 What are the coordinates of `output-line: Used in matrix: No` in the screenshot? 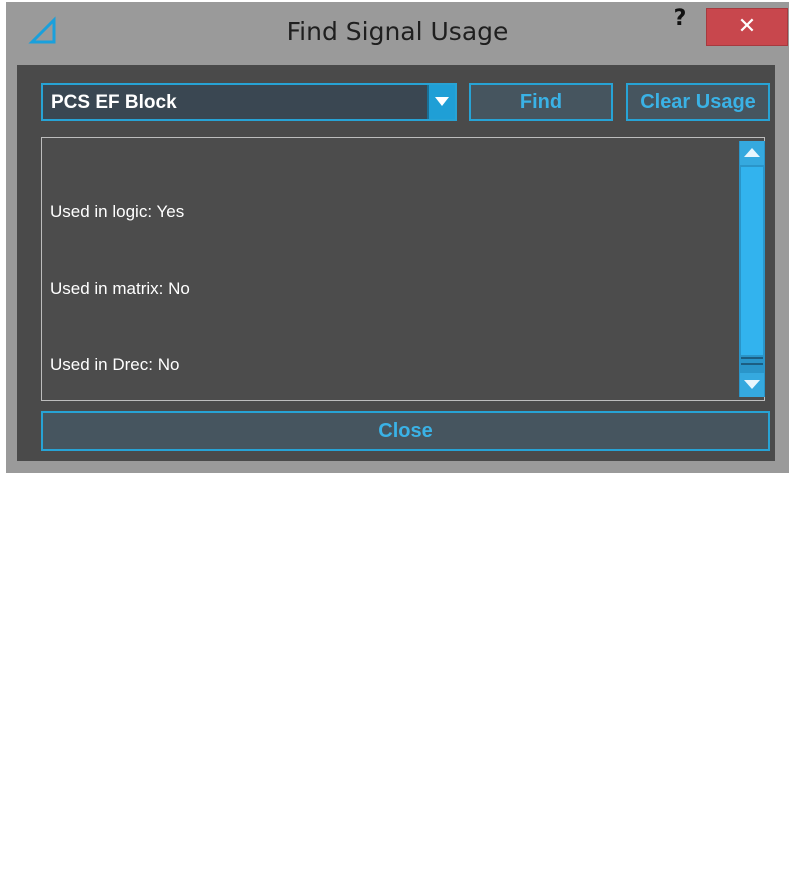 It's located at (120, 288).